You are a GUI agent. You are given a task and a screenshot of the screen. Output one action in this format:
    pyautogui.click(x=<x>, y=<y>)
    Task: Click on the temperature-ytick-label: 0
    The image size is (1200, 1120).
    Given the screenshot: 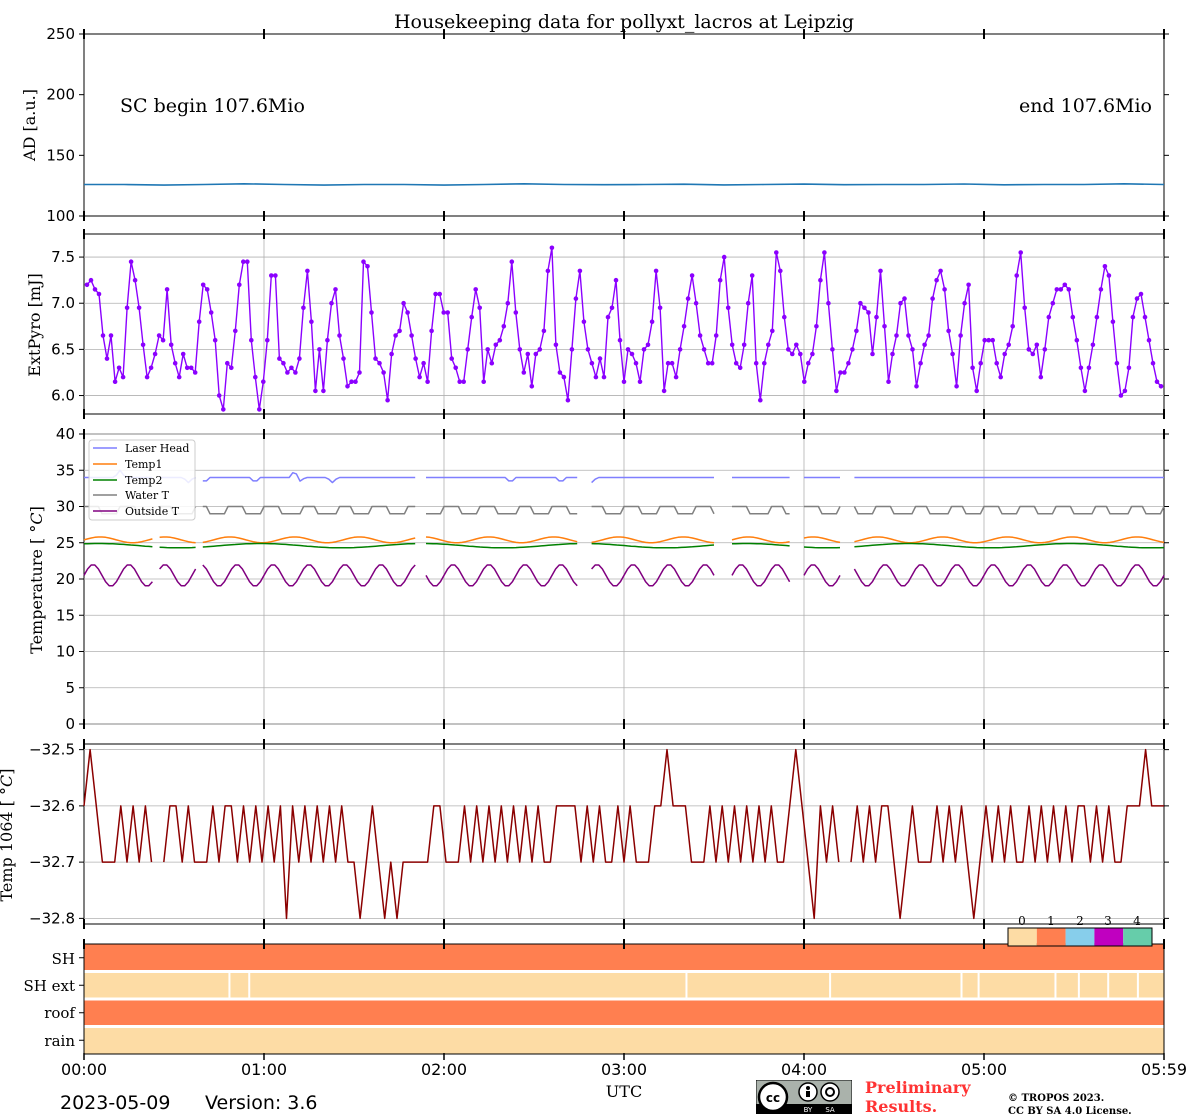 What is the action you would take?
    pyautogui.click(x=70, y=724)
    